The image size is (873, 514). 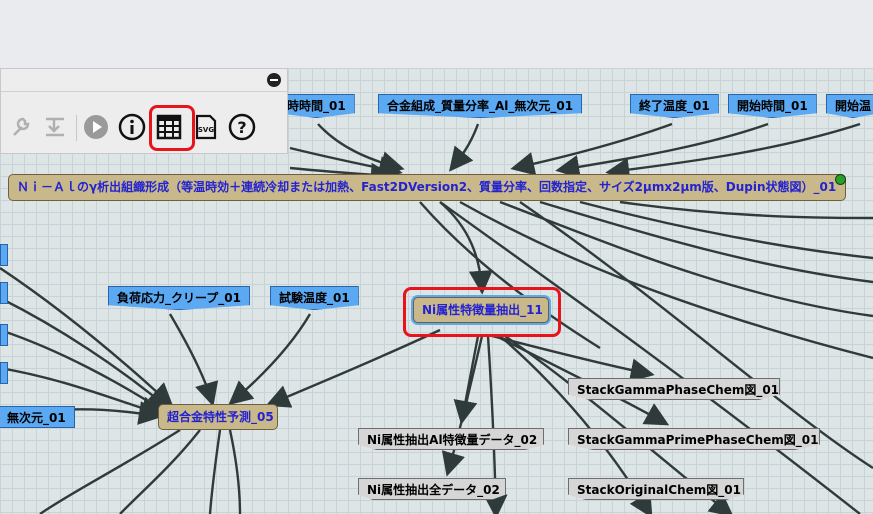 I want to click on input-node-dimensionless: 無次元_01, so click(x=37, y=417).